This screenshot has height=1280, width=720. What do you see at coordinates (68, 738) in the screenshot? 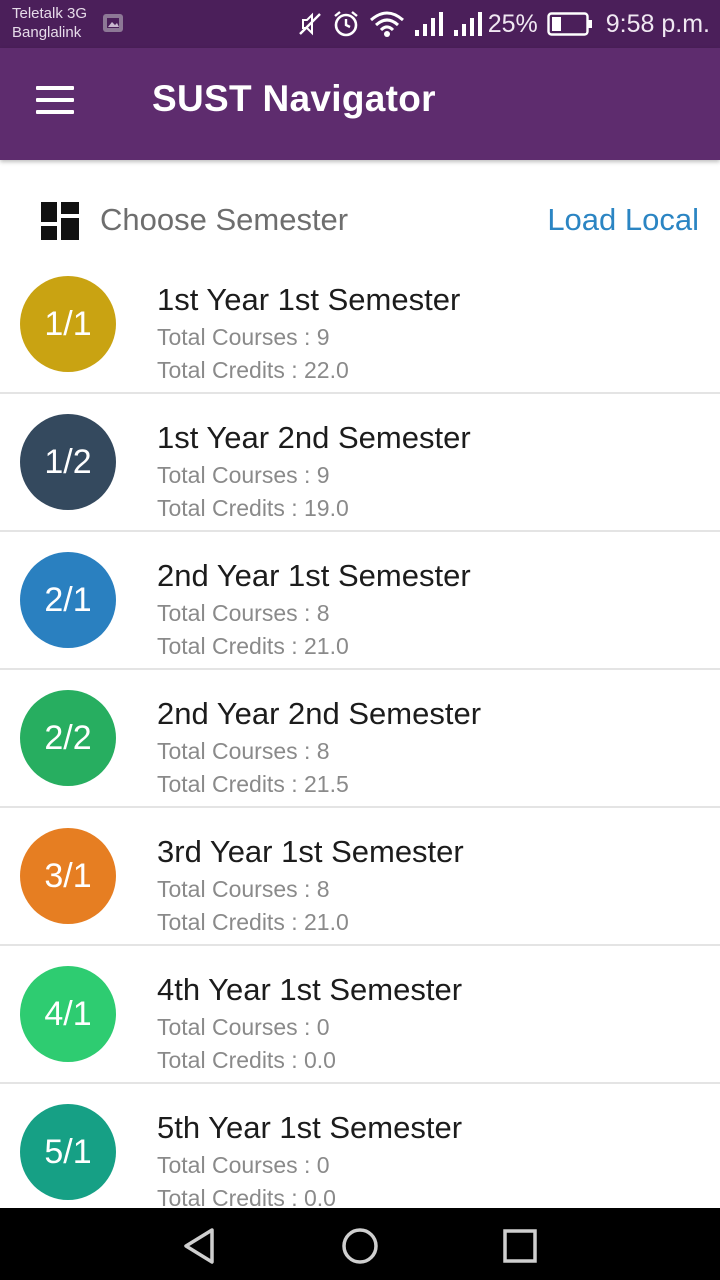
I see `semester-badge: 2/2` at bounding box center [68, 738].